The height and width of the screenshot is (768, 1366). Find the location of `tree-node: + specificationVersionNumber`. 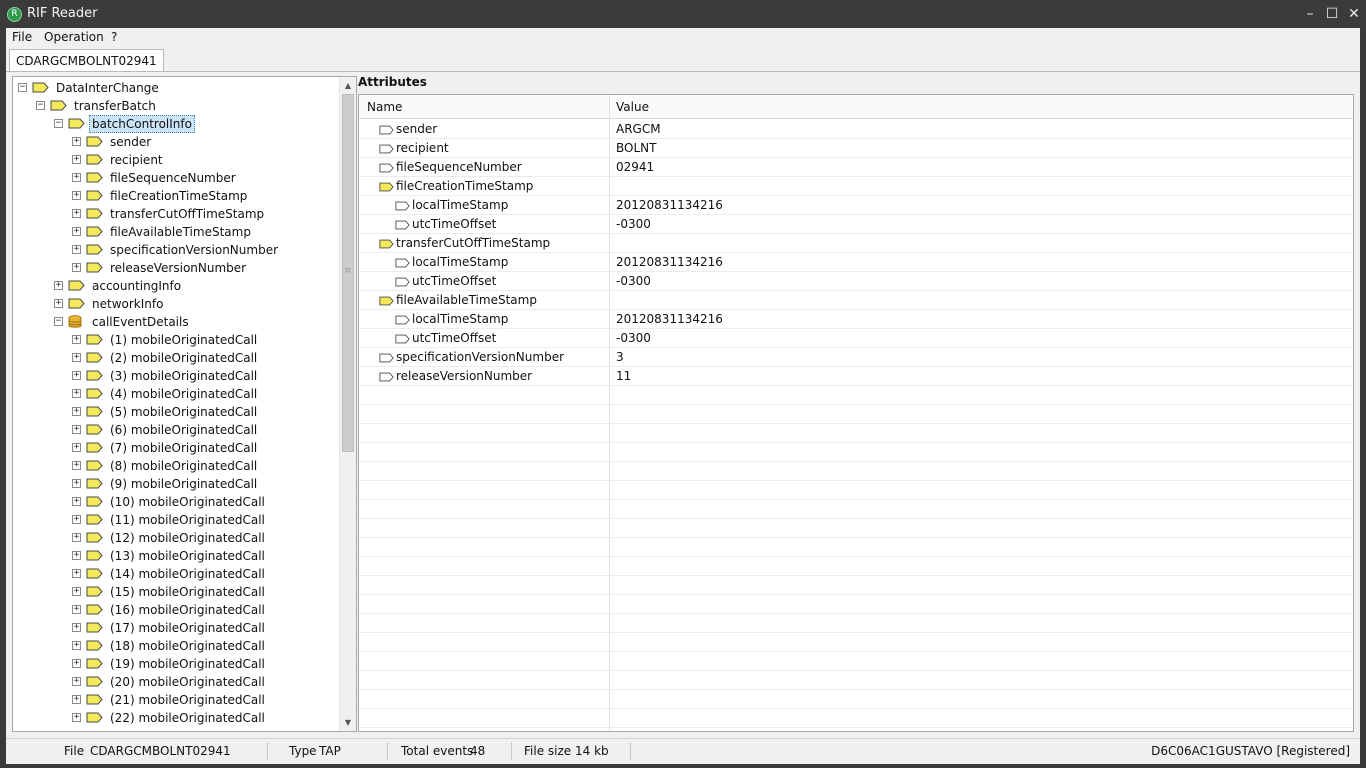

tree-node: + specificationVersionNumber is located at coordinates (176, 250).